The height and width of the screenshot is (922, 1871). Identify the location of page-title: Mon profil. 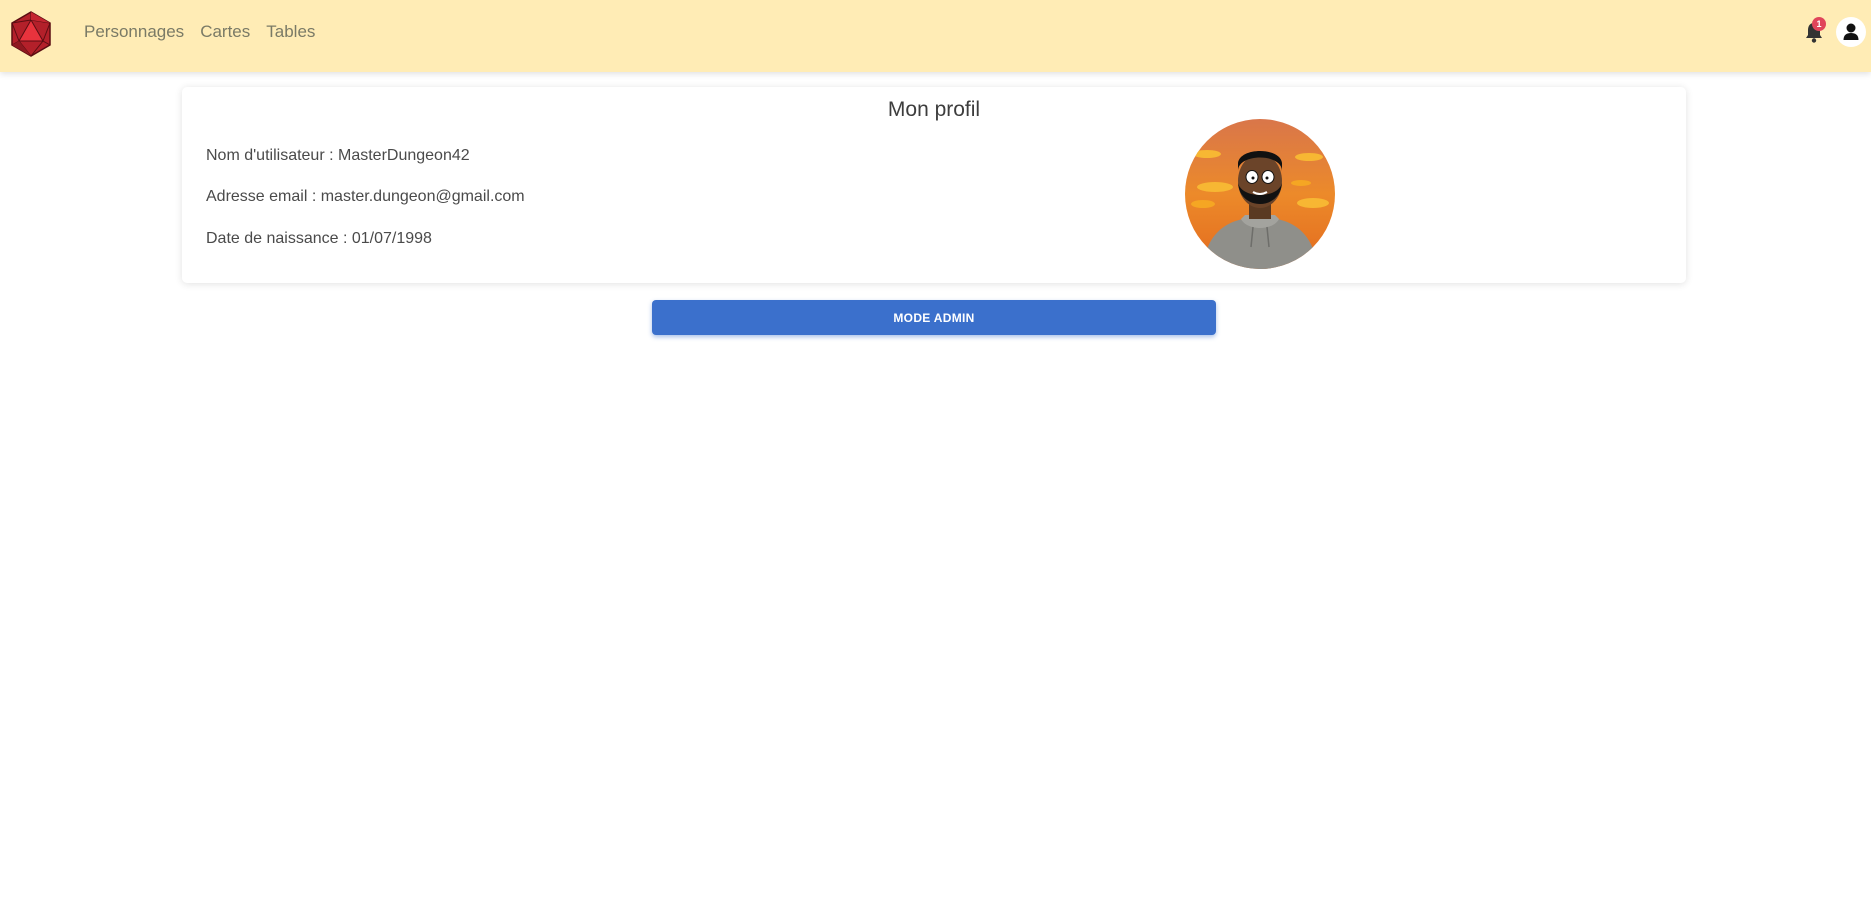
(934, 109).